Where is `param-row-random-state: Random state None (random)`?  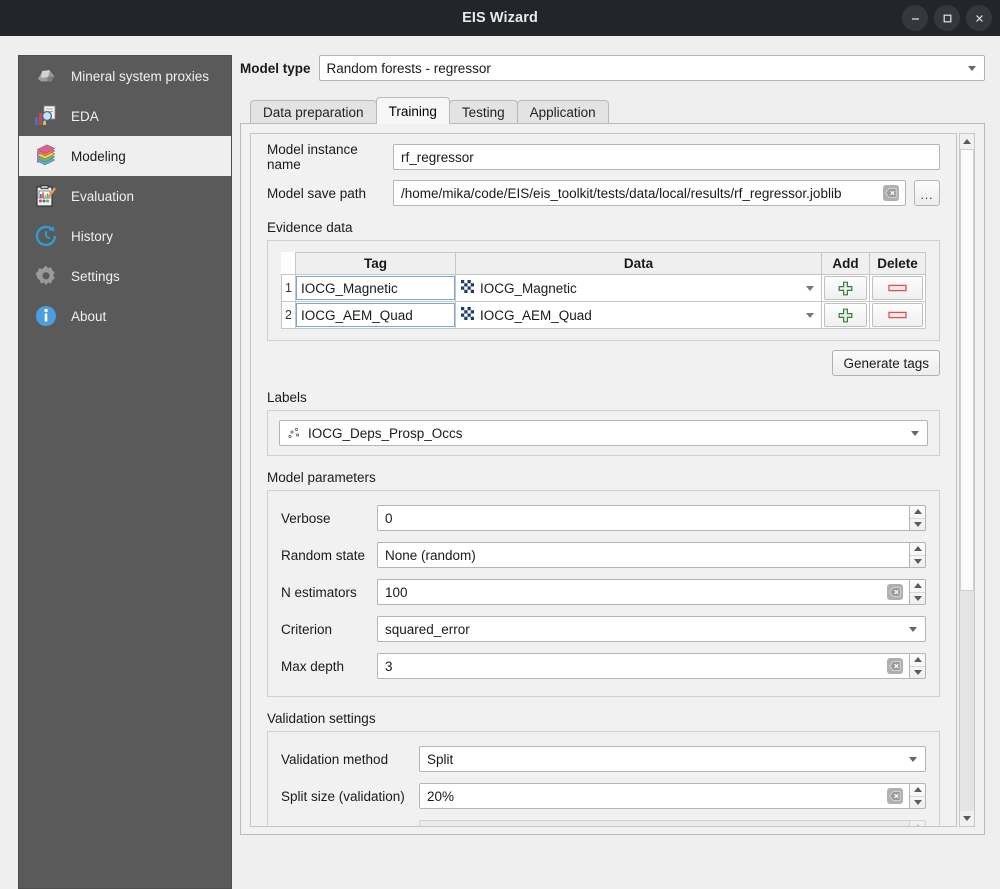
param-row-random-state: Random state None (random) is located at coordinates (603, 555).